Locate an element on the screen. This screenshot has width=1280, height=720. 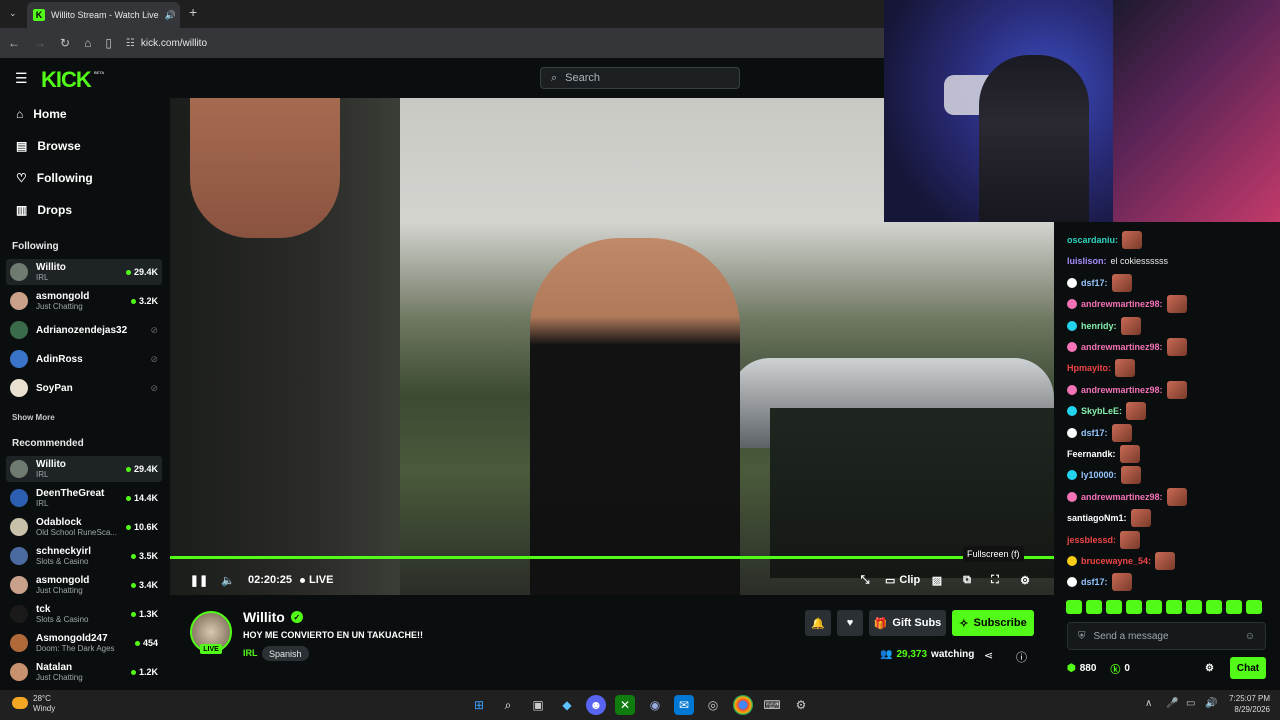
chat-username: henridy: is located at coordinates (1099, 326).